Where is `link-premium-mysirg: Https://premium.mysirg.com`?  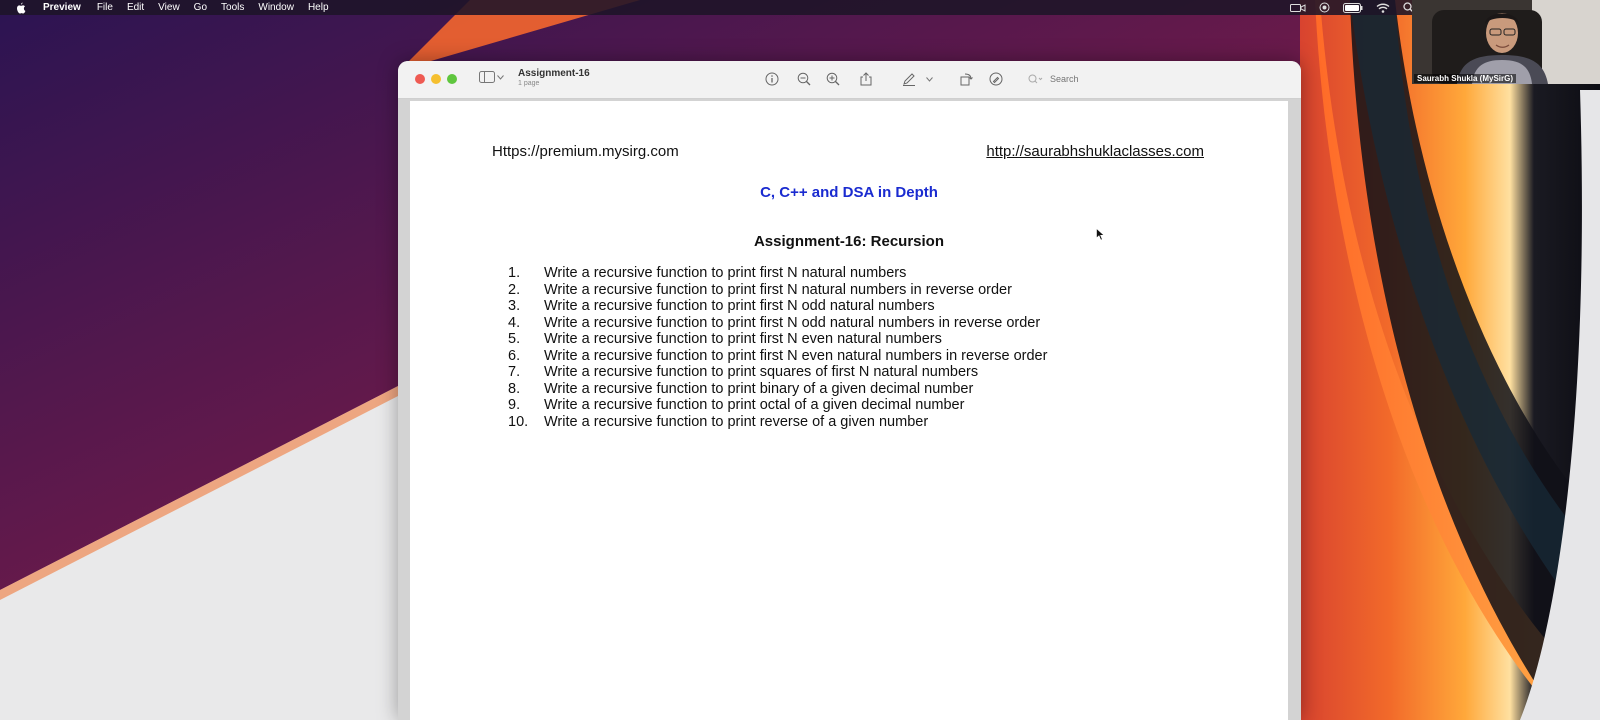
link-premium-mysirg: Https://premium.mysirg.com is located at coordinates (585, 151).